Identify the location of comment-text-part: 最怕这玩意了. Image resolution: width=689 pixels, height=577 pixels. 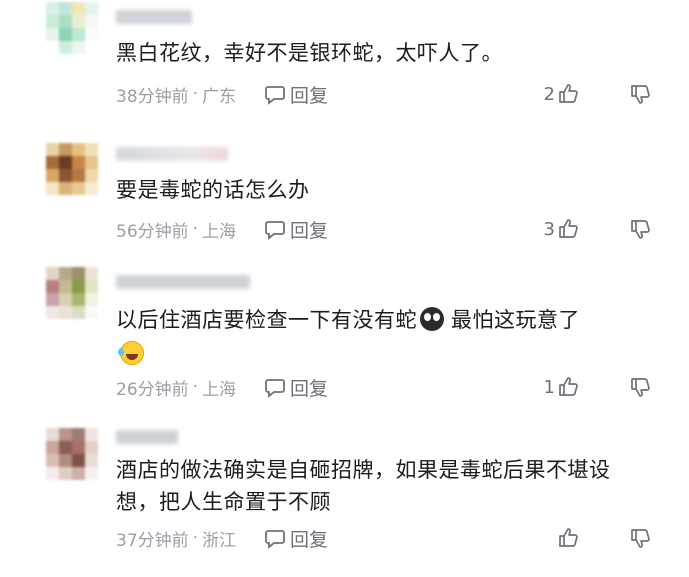
(515, 320).